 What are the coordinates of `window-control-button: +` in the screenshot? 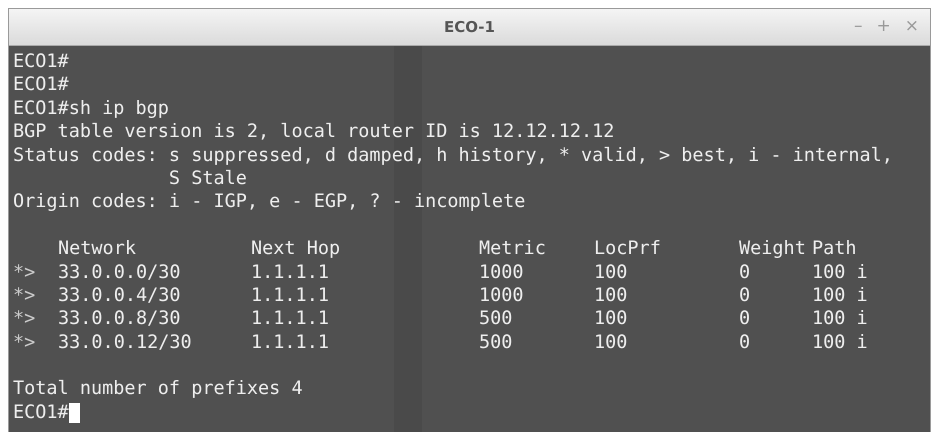 It's located at (884, 26).